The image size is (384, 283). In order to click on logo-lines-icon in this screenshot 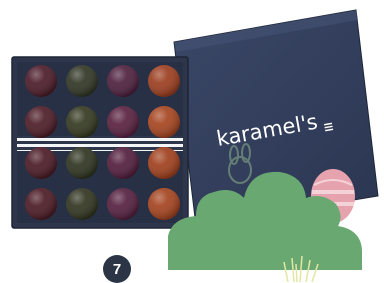, I will do `click(329, 127)`.